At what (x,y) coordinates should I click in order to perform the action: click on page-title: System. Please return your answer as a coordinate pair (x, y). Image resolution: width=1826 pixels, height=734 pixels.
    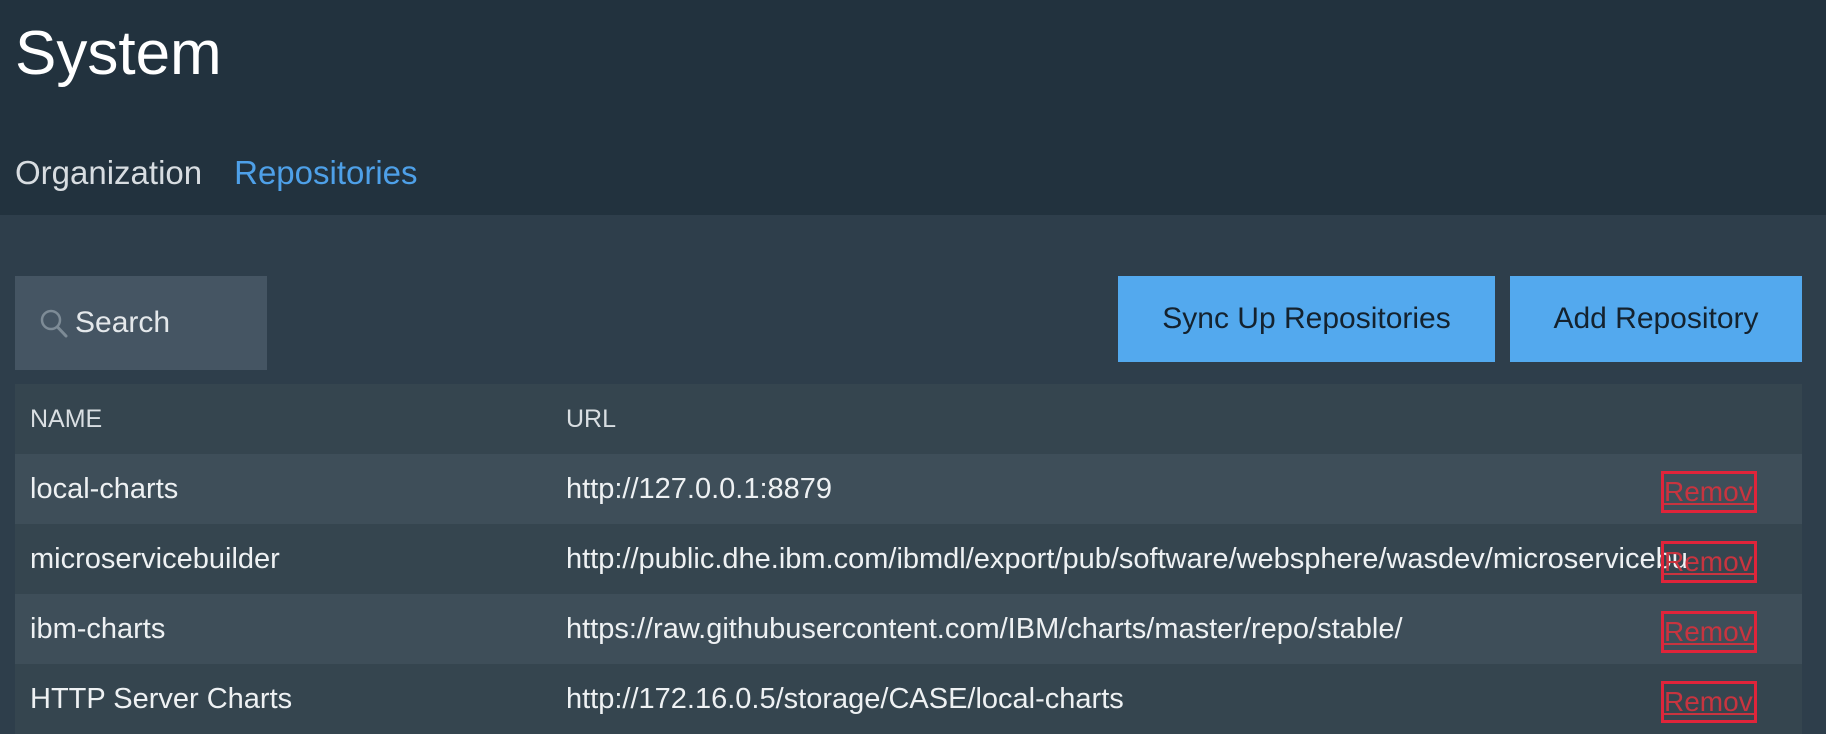
    Looking at the image, I should click on (118, 53).